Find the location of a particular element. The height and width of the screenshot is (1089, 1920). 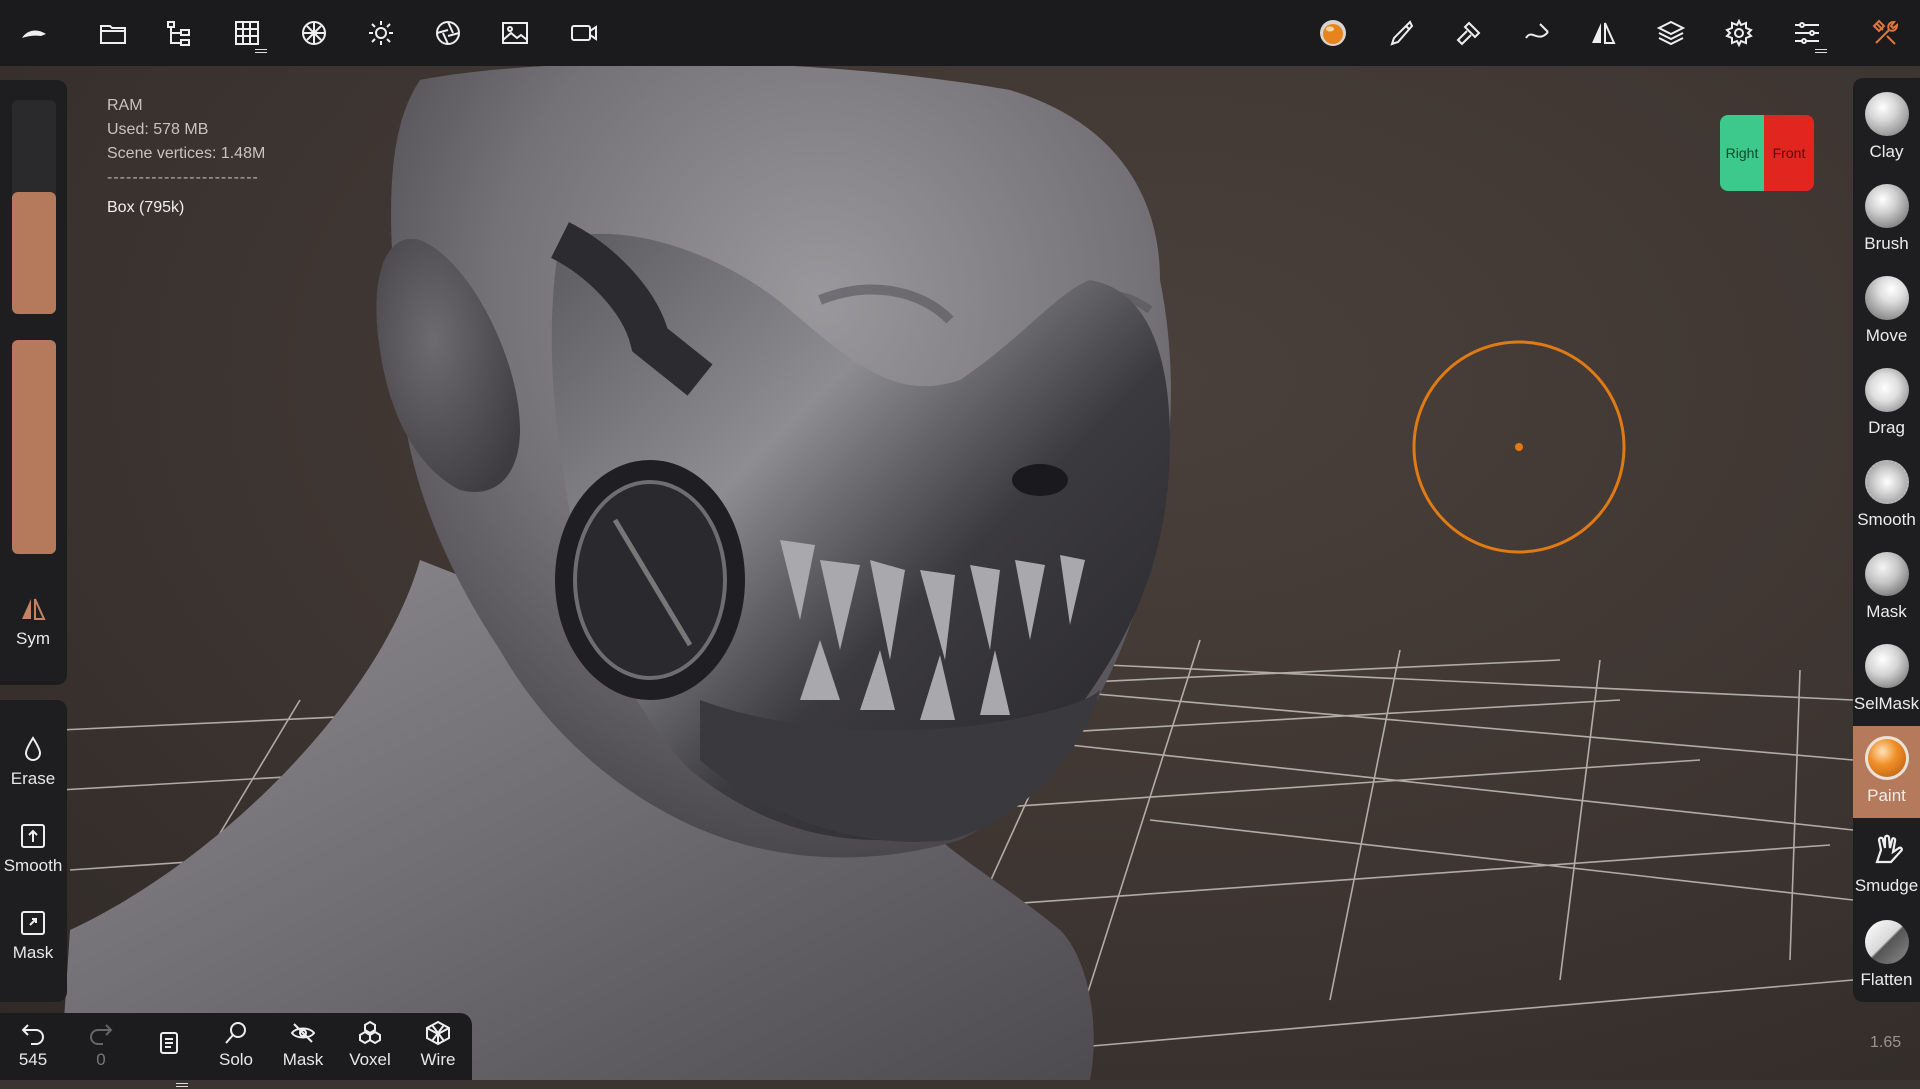

radius-slider-fill is located at coordinates (34, 253).